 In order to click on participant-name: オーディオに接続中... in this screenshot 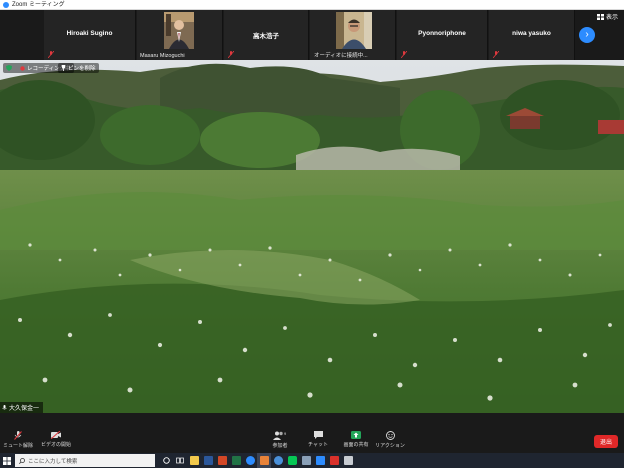, I will do `click(341, 56)`.